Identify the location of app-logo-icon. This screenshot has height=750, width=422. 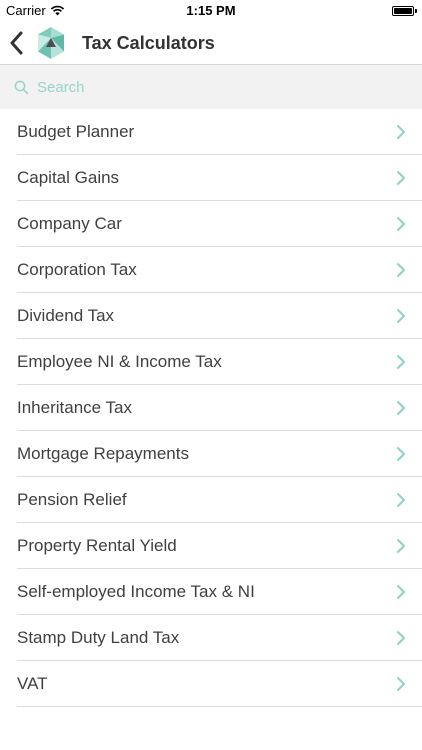
(51, 43).